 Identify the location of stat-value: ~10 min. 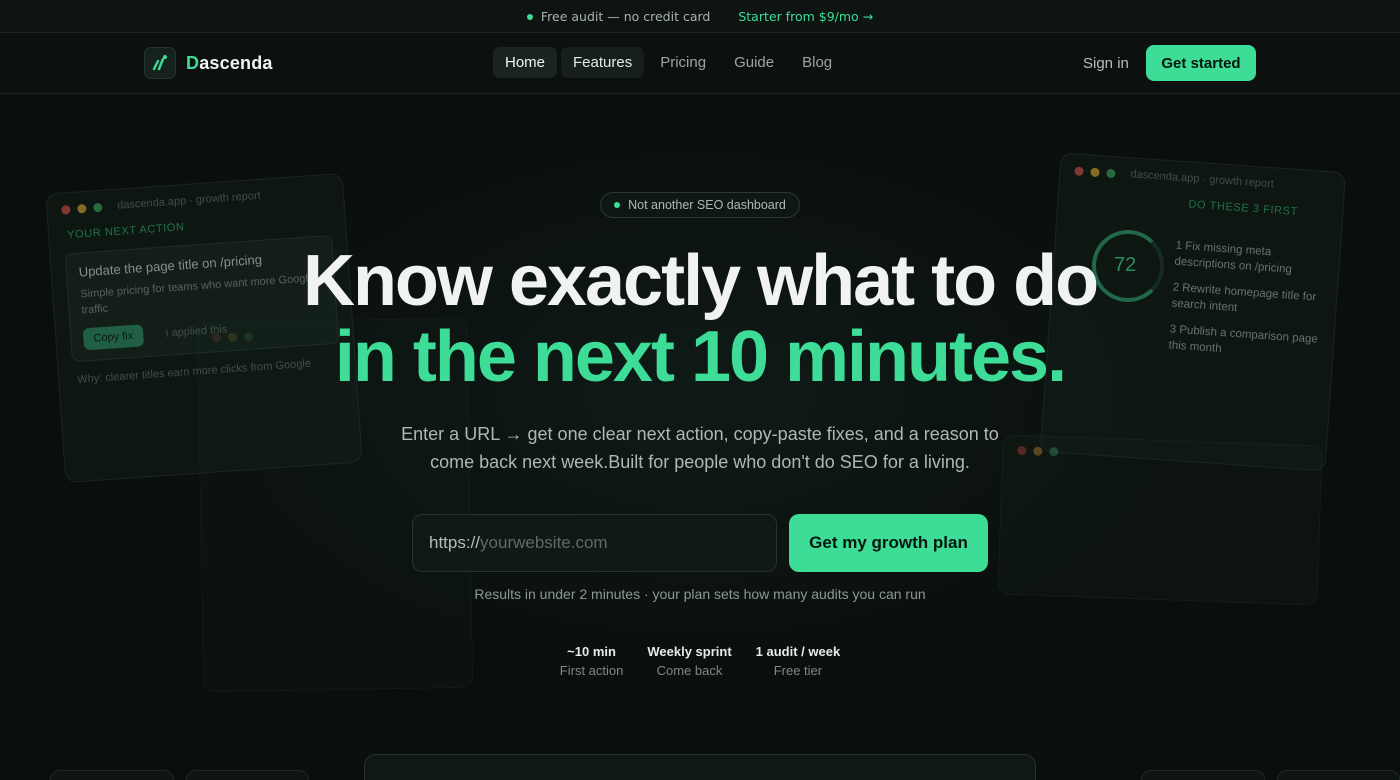
(591, 651).